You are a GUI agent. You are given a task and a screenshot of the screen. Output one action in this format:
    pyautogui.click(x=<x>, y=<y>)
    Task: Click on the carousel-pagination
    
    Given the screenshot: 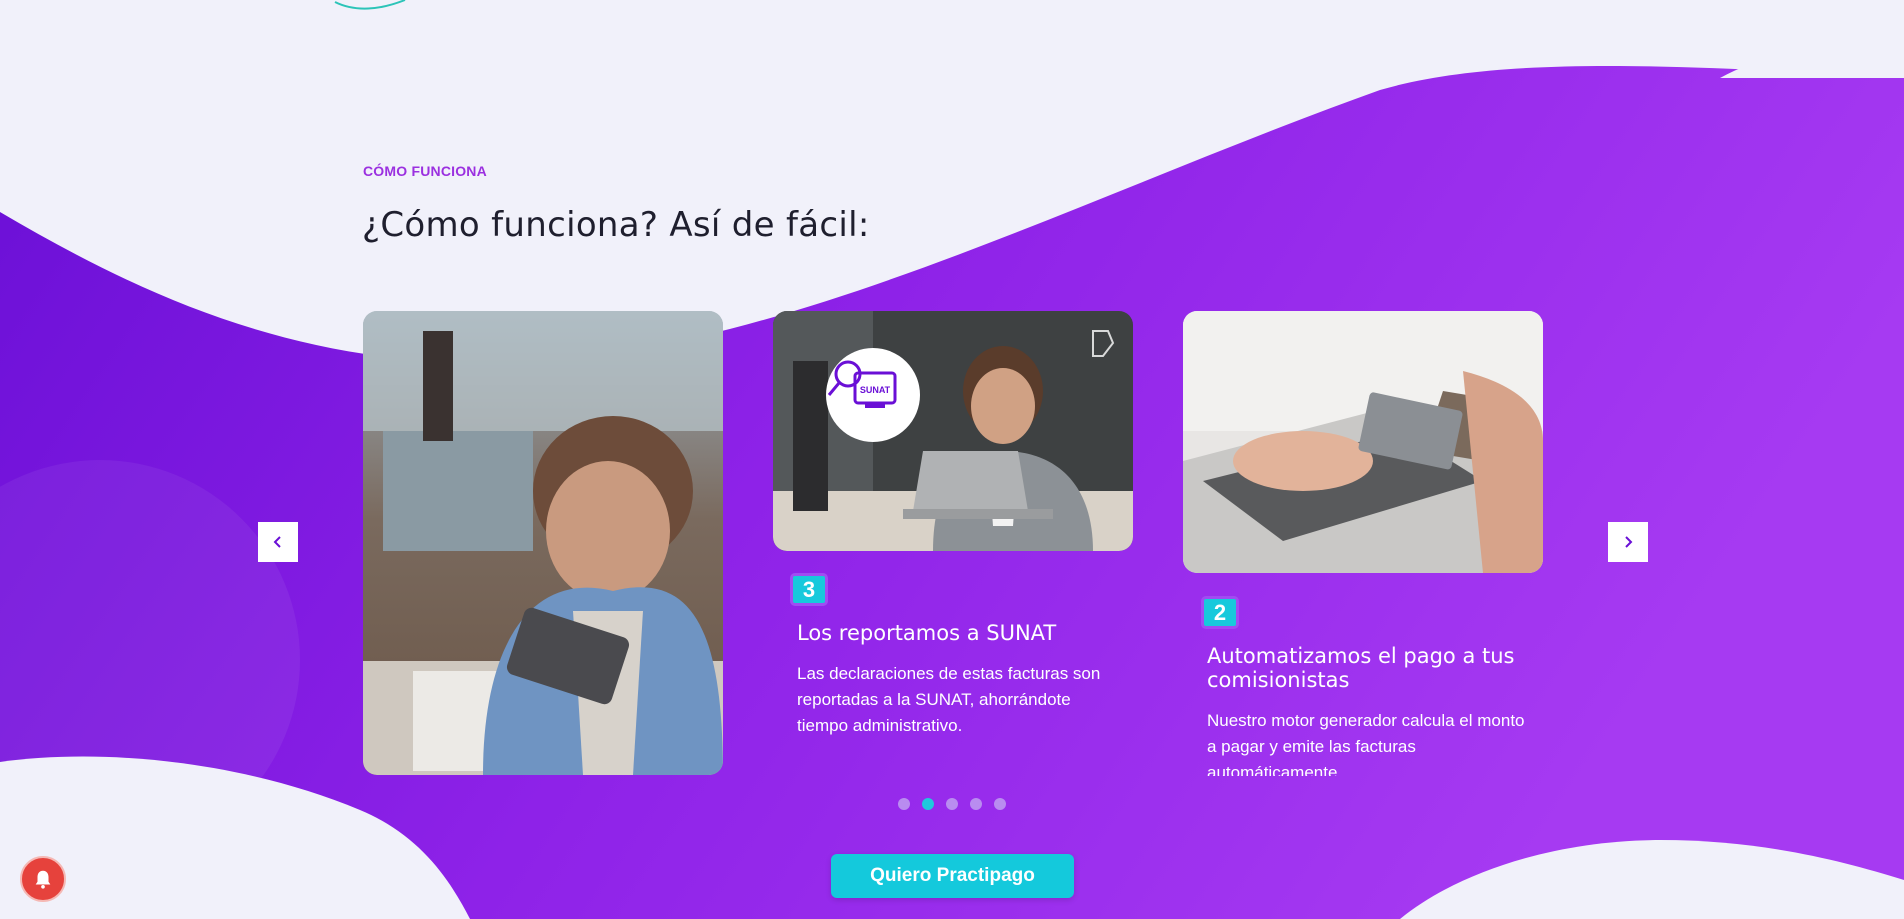 What is the action you would take?
    pyautogui.click(x=952, y=804)
    